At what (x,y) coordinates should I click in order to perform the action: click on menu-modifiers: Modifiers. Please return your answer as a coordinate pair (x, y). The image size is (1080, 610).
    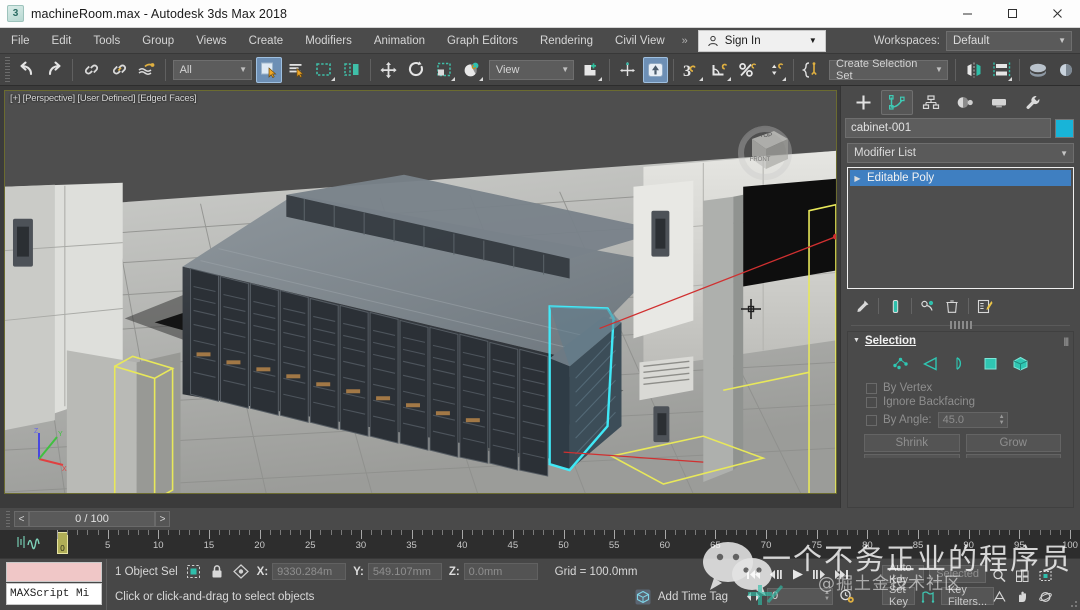
    Looking at the image, I should click on (328, 41).